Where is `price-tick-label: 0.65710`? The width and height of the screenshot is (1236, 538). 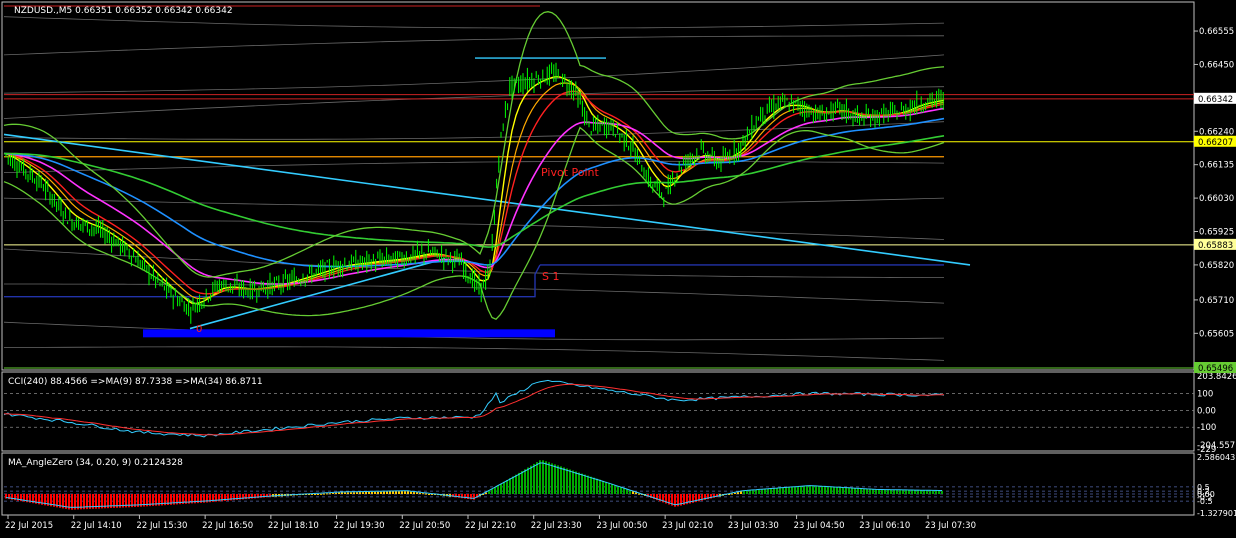
price-tick-label: 0.65710 is located at coordinates (1216, 301).